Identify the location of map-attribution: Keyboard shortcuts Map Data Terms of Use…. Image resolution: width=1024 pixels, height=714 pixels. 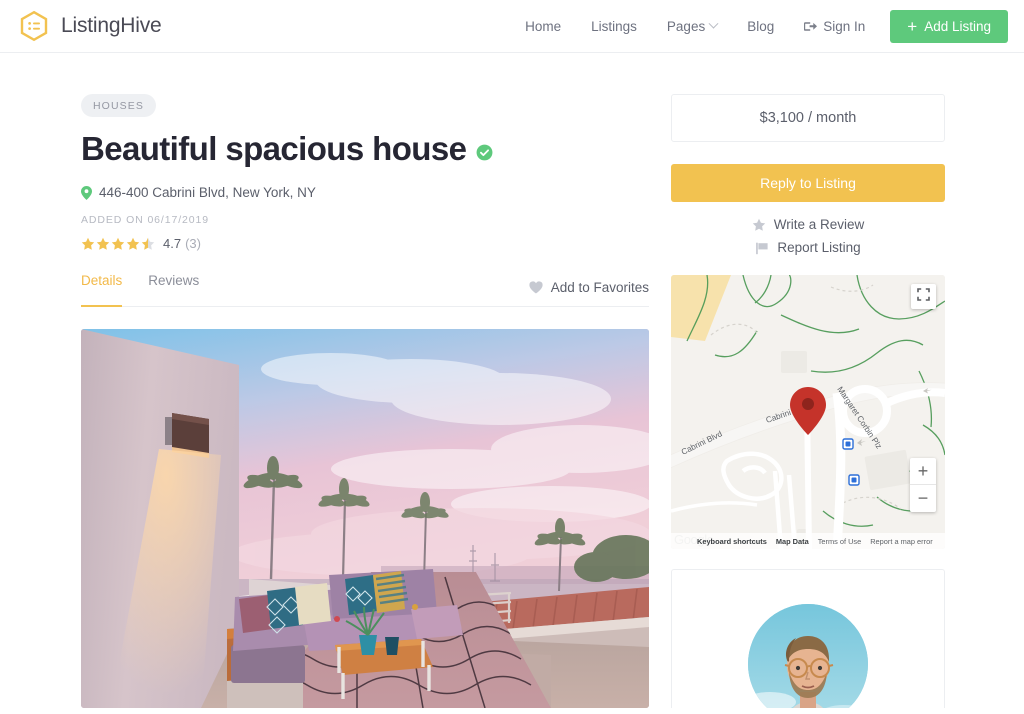
(808, 541).